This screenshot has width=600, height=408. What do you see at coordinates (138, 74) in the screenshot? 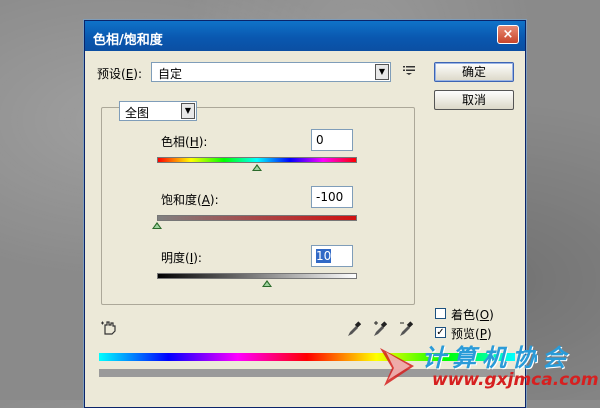
I see `preset-label-post: ):` at bounding box center [138, 74].